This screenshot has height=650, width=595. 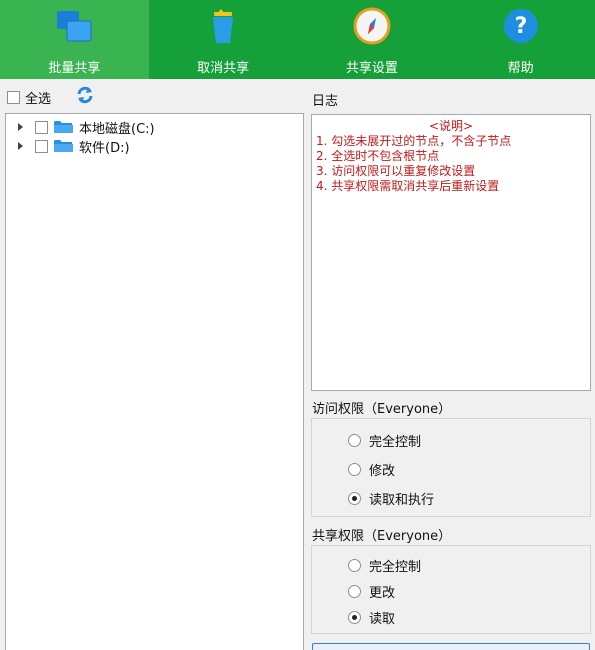 I want to click on log-line: 3. 访问权限可以重复修改设置, so click(x=396, y=171).